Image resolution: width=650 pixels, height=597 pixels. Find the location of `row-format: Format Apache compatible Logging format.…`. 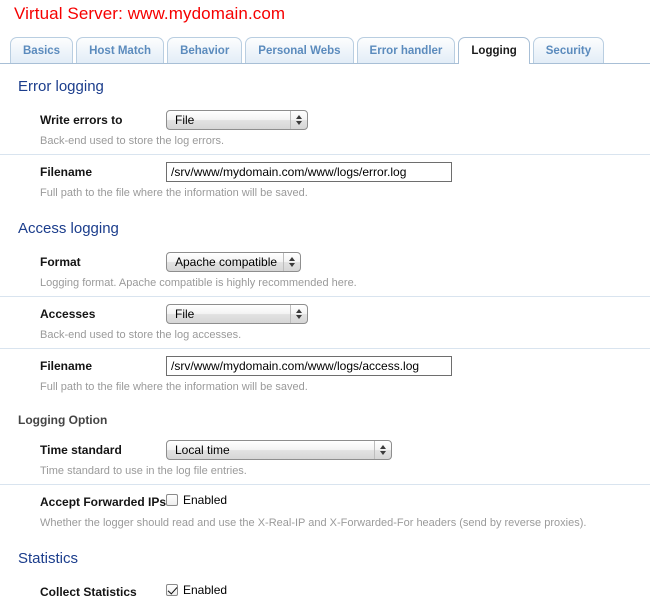

row-format: Format Apache compatible Logging format.… is located at coordinates (325, 270).